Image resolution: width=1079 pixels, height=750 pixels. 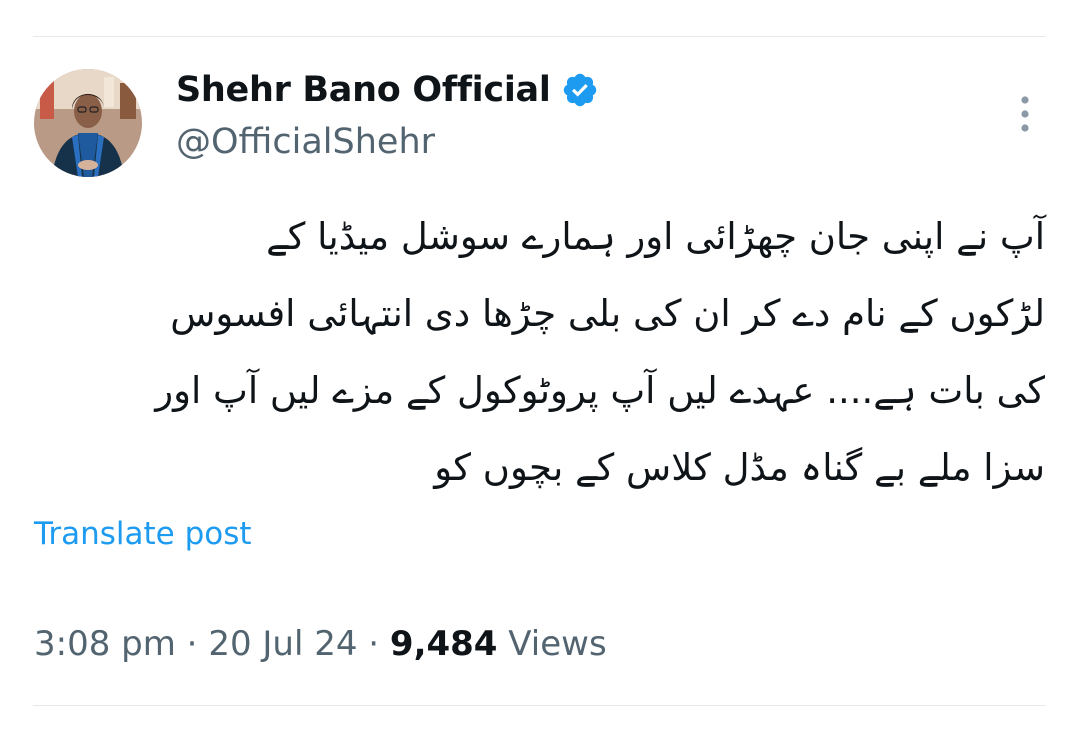 I want to click on avatar, so click(x=88, y=123).